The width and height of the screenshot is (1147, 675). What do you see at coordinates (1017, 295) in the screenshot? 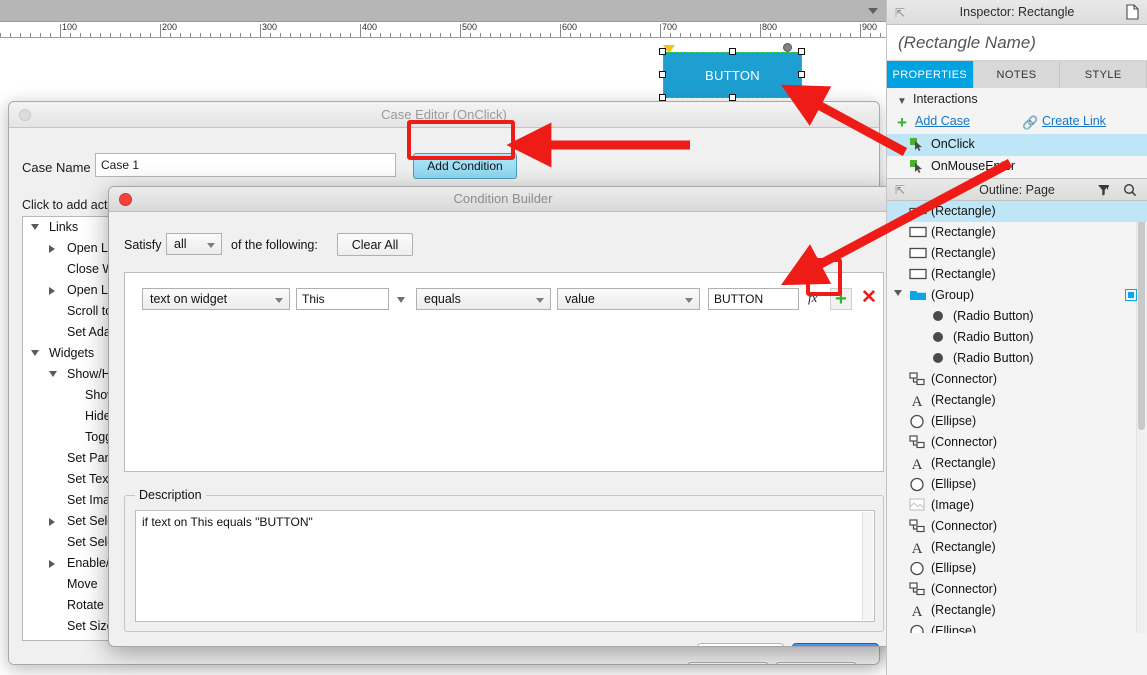
I see `outline-item: (Group)` at bounding box center [1017, 295].